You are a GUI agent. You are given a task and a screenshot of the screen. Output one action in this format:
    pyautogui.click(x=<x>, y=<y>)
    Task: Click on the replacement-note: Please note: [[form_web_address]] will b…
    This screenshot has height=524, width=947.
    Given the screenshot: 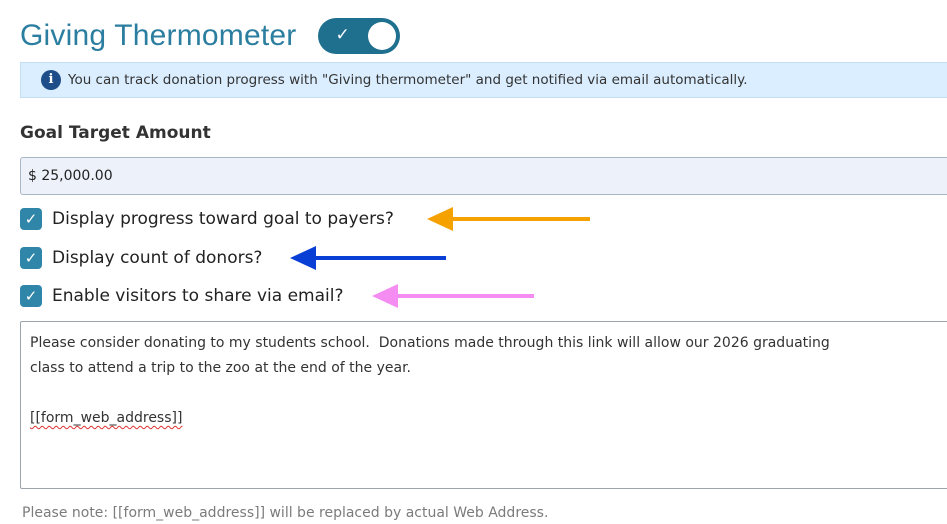 What is the action you would take?
    pyautogui.click(x=285, y=513)
    